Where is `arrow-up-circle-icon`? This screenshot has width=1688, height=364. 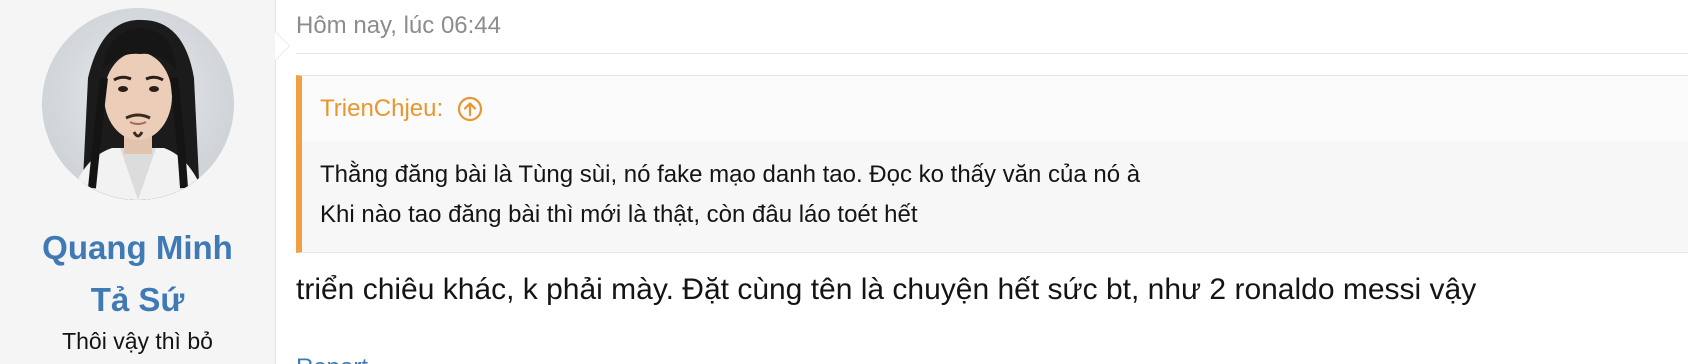
arrow-up-circle-icon is located at coordinates (470, 109).